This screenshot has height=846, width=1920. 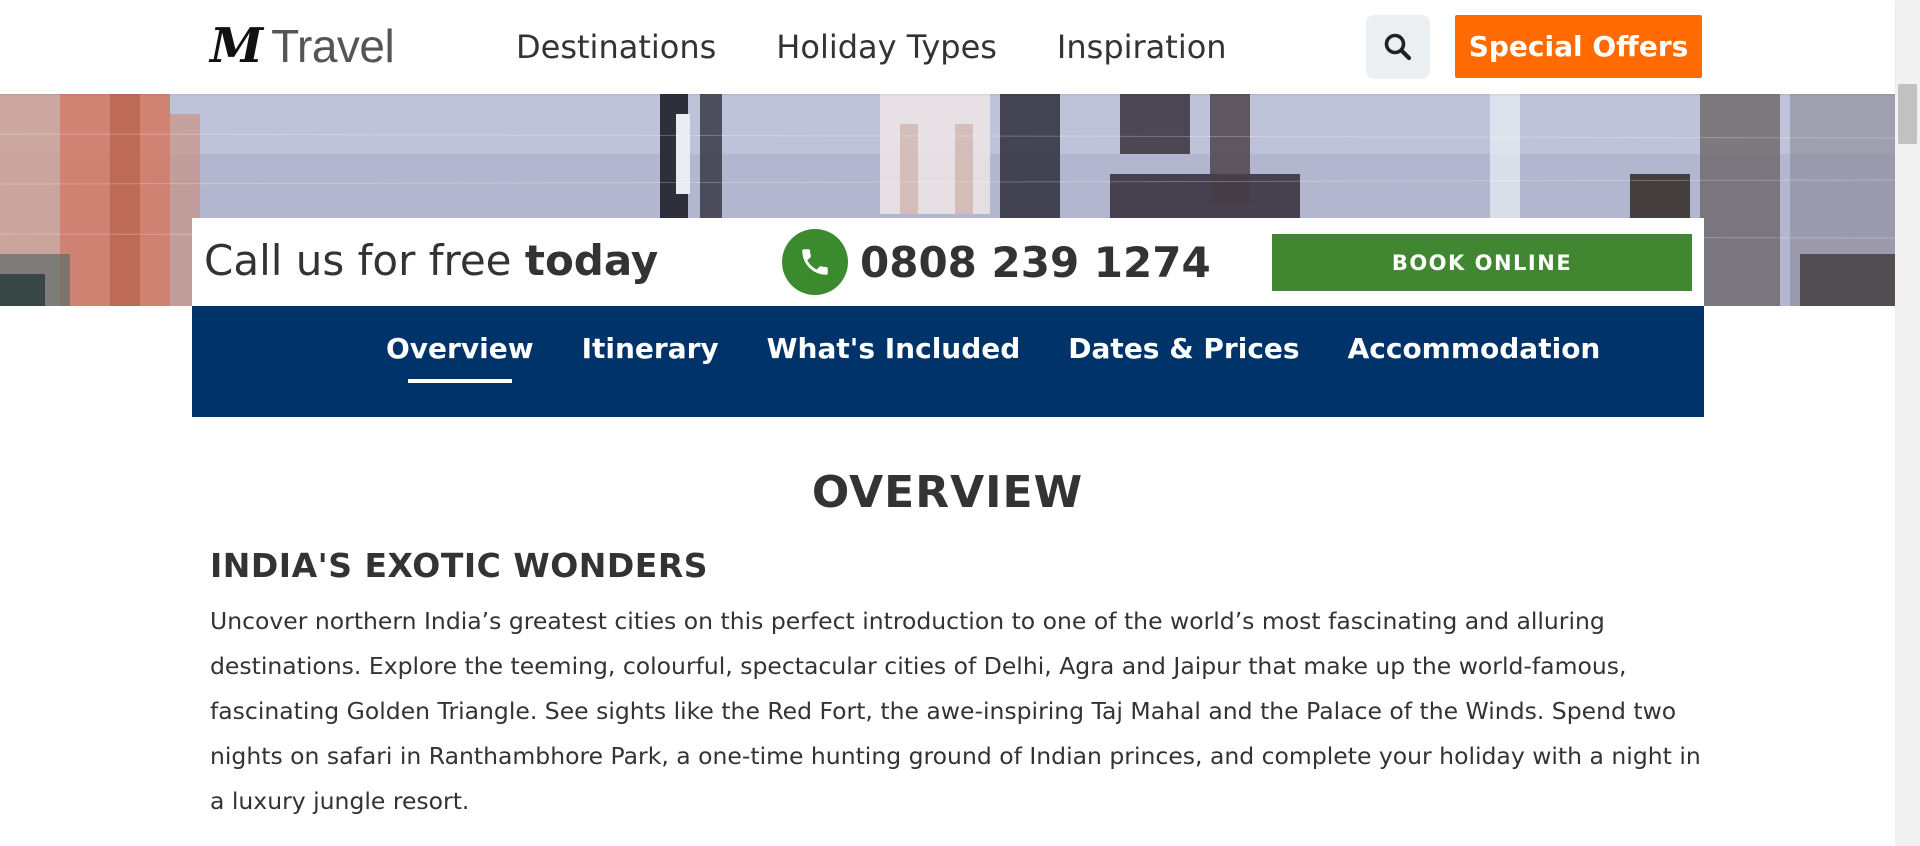 I want to click on nav-inspiration: Inspiration, so click(x=1142, y=47).